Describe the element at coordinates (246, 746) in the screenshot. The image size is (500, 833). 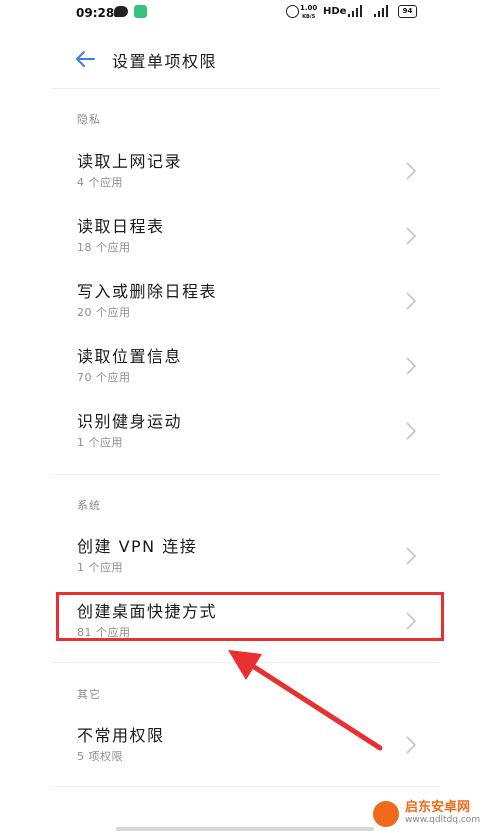
I see `permission-item-uncommon: 不常用权限 5 项权限` at that location.